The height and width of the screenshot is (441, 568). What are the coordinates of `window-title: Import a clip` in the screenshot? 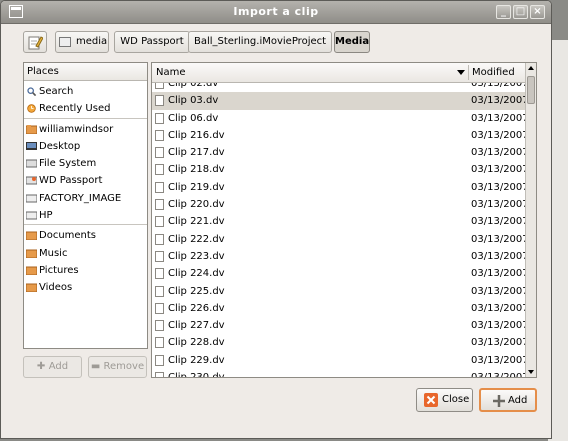 It's located at (276, 11).